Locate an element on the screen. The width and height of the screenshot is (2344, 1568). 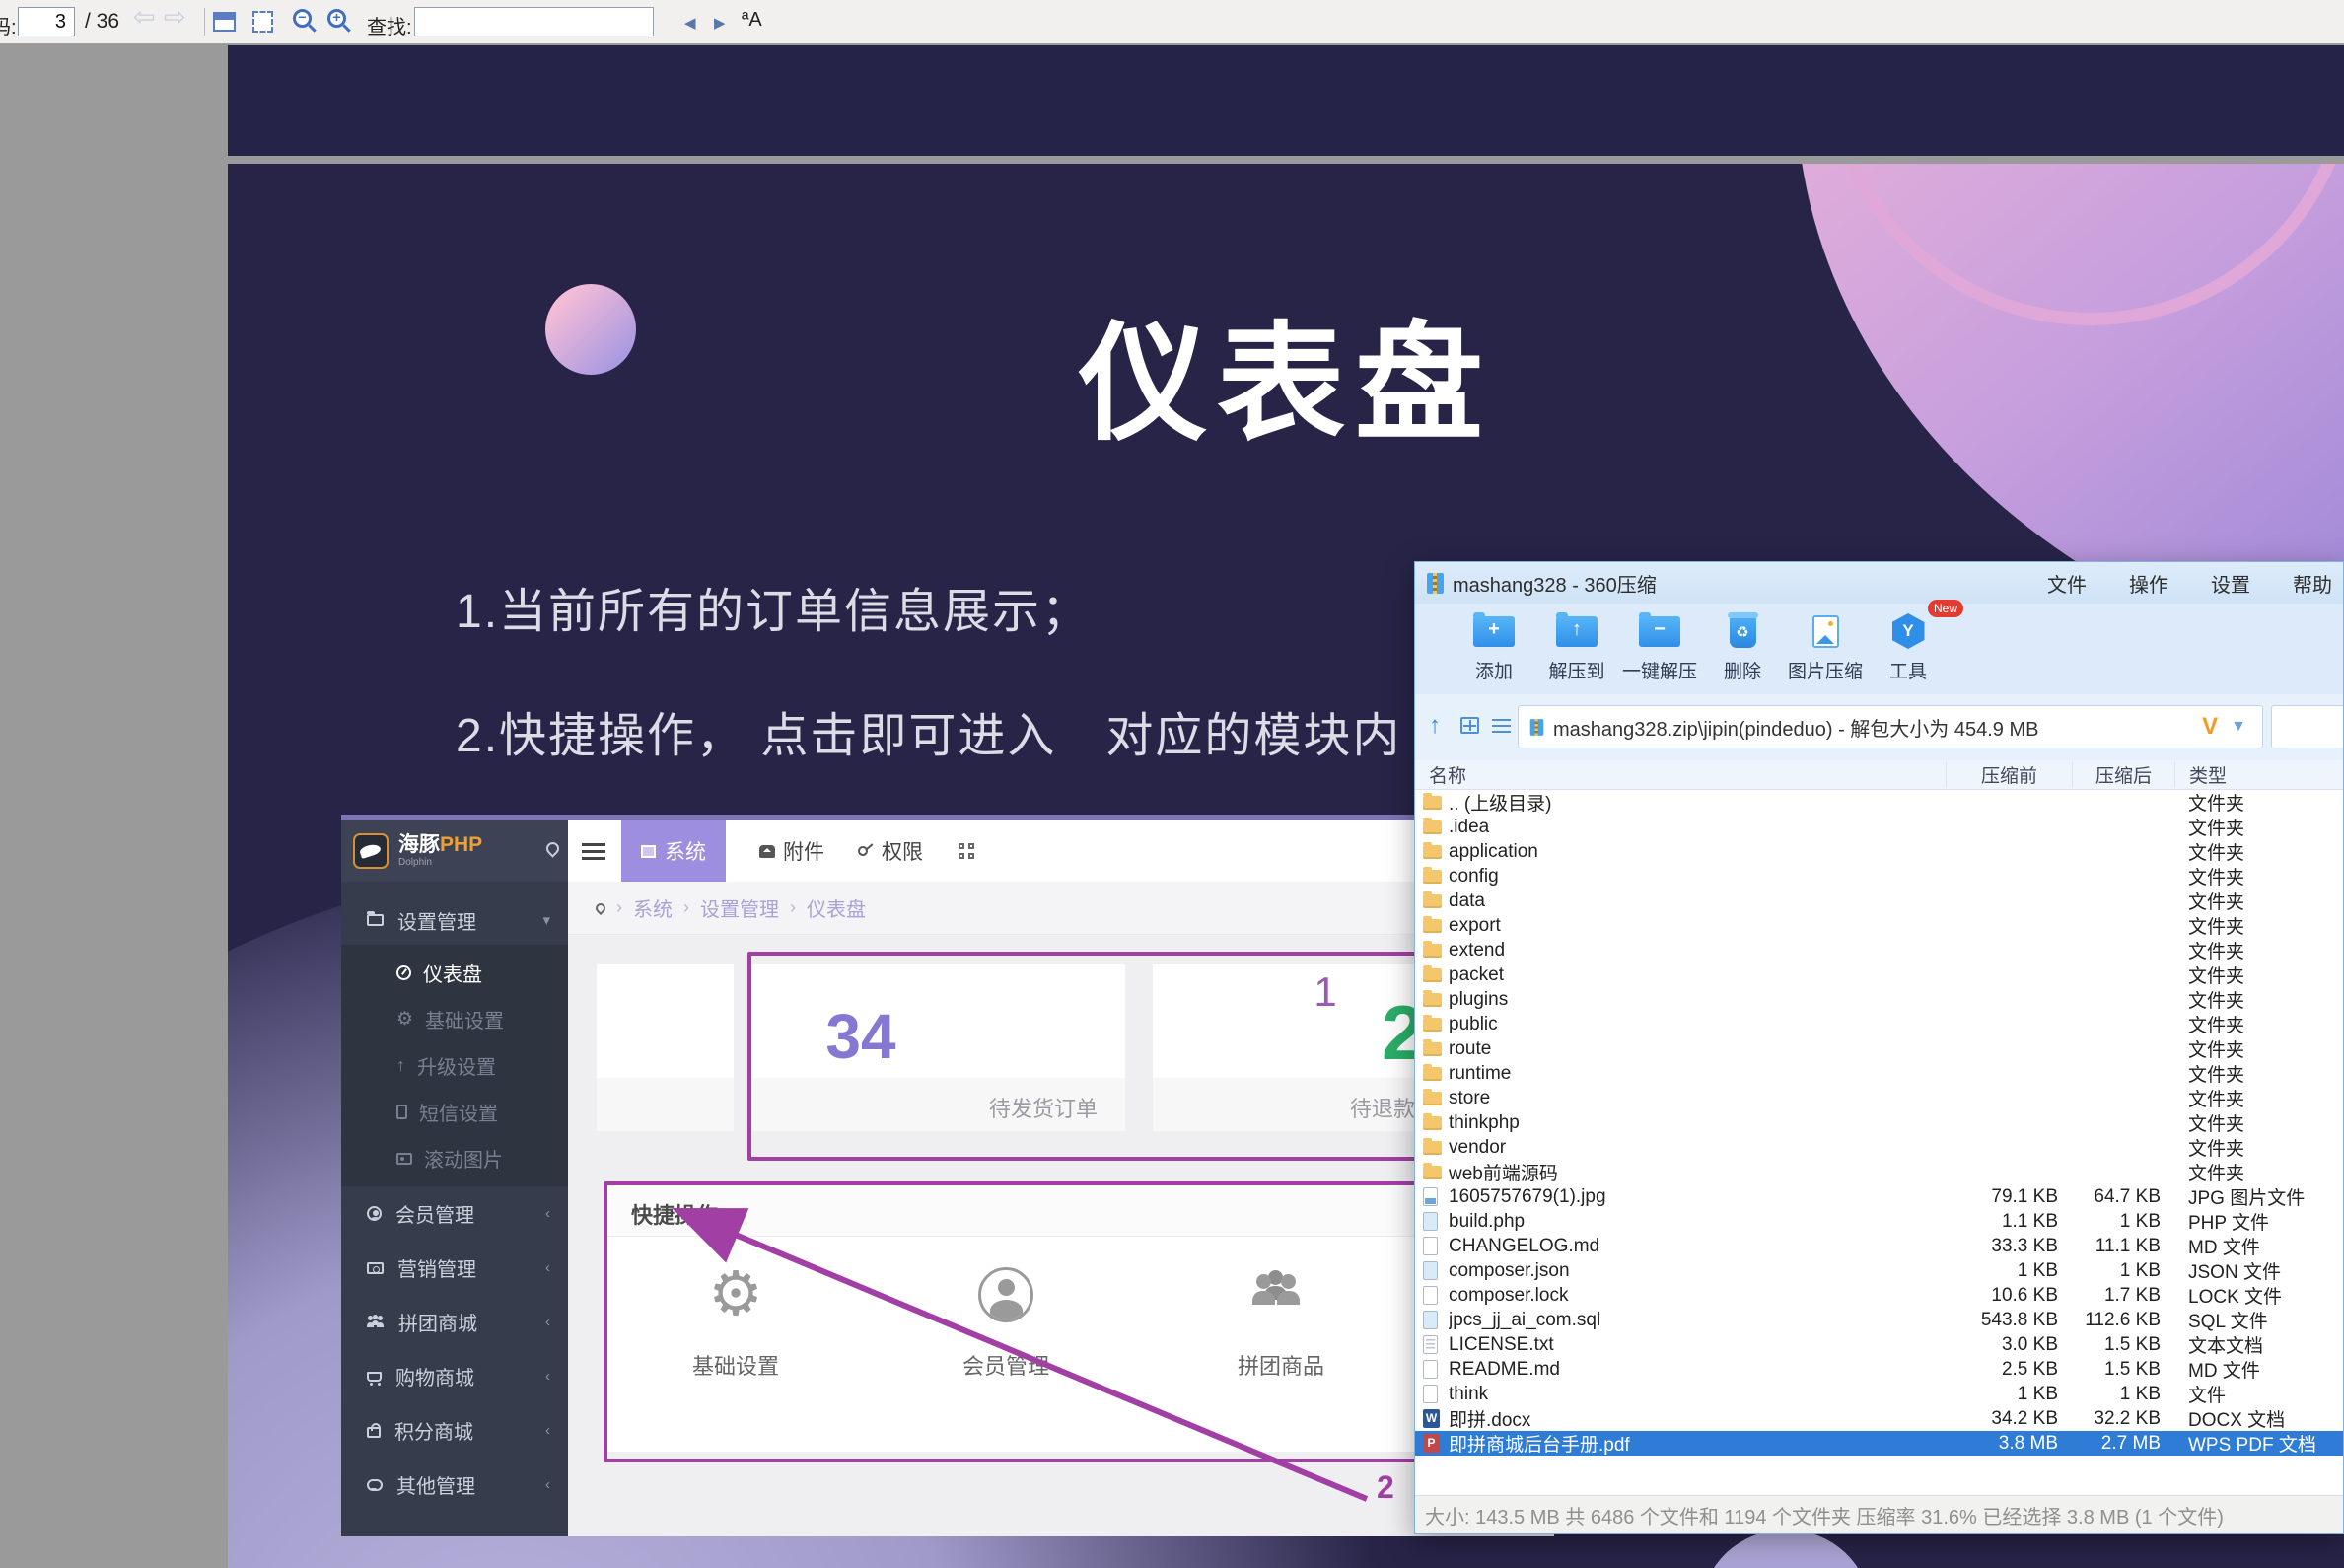
archive-menu-file: 文件 is located at coordinates (2067, 583).